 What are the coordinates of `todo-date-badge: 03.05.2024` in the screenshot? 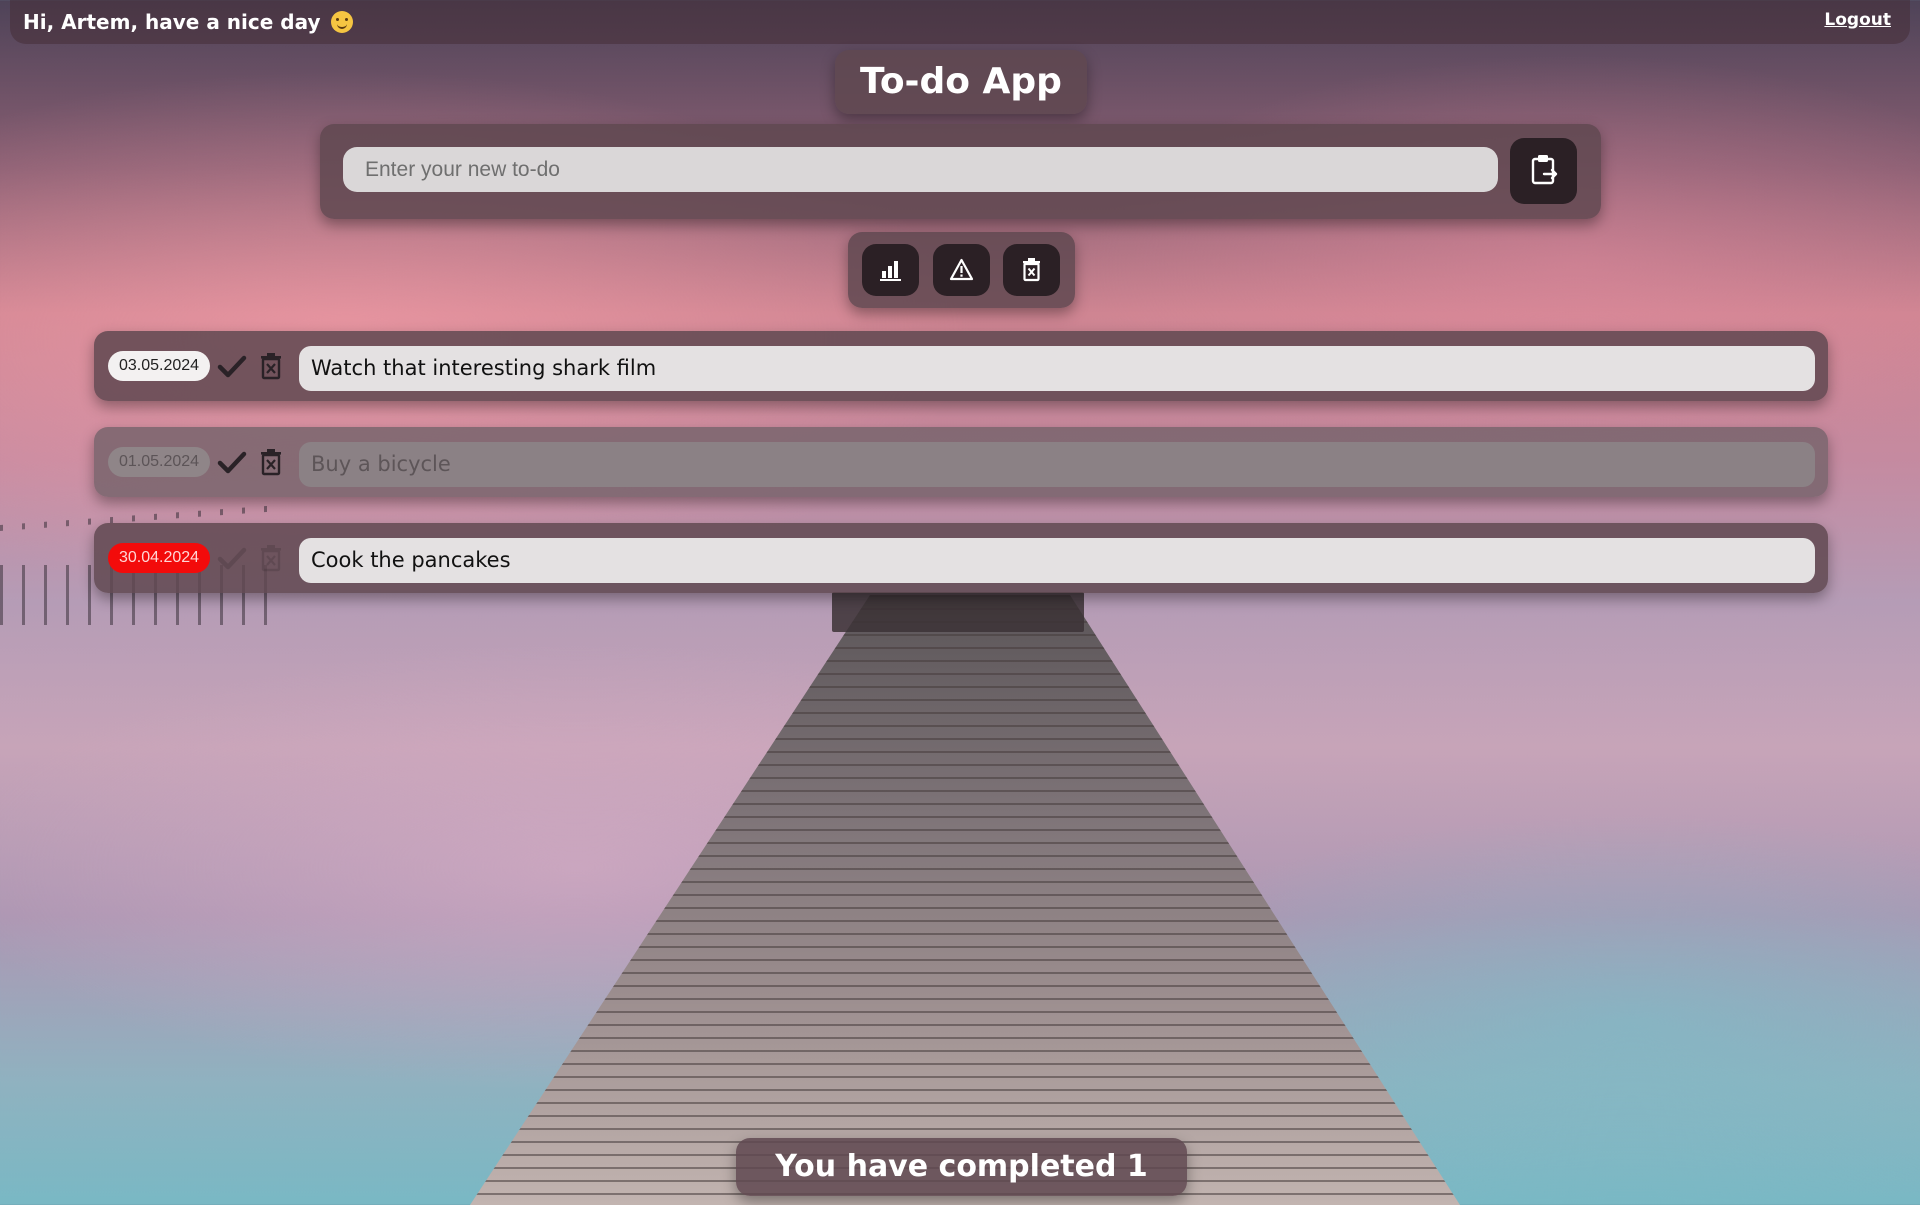 It's located at (159, 366).